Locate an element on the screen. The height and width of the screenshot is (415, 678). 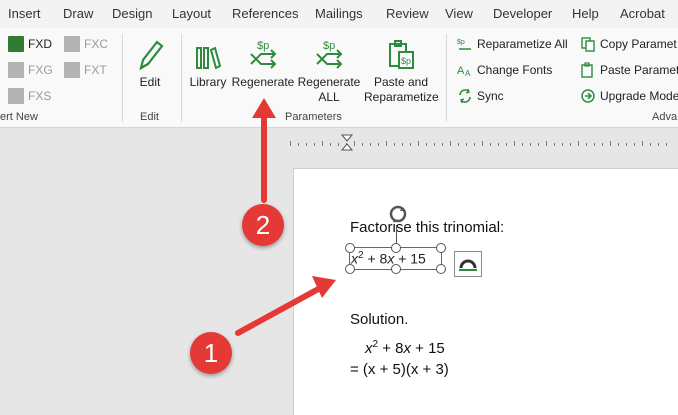
library-button: Library is located at coordinates (208, 62).